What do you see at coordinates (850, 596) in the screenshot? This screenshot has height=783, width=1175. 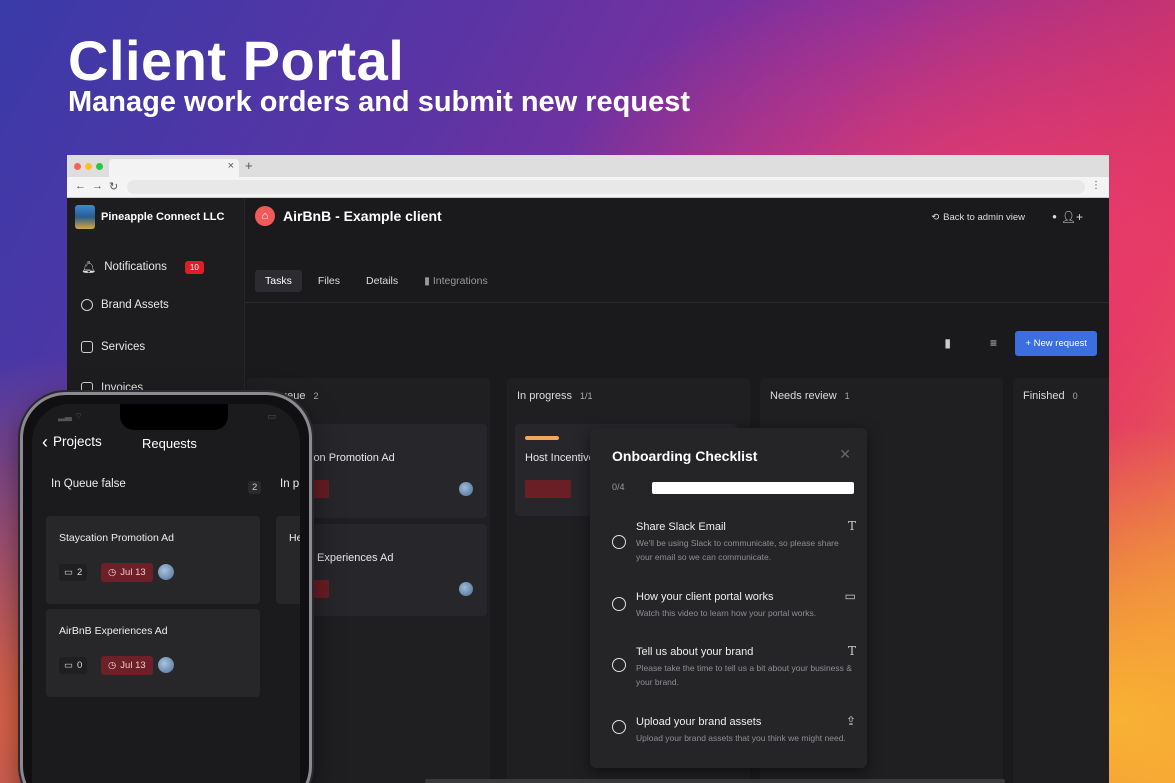 I see `video-icon: ▭` at bounding box center [850, 596].